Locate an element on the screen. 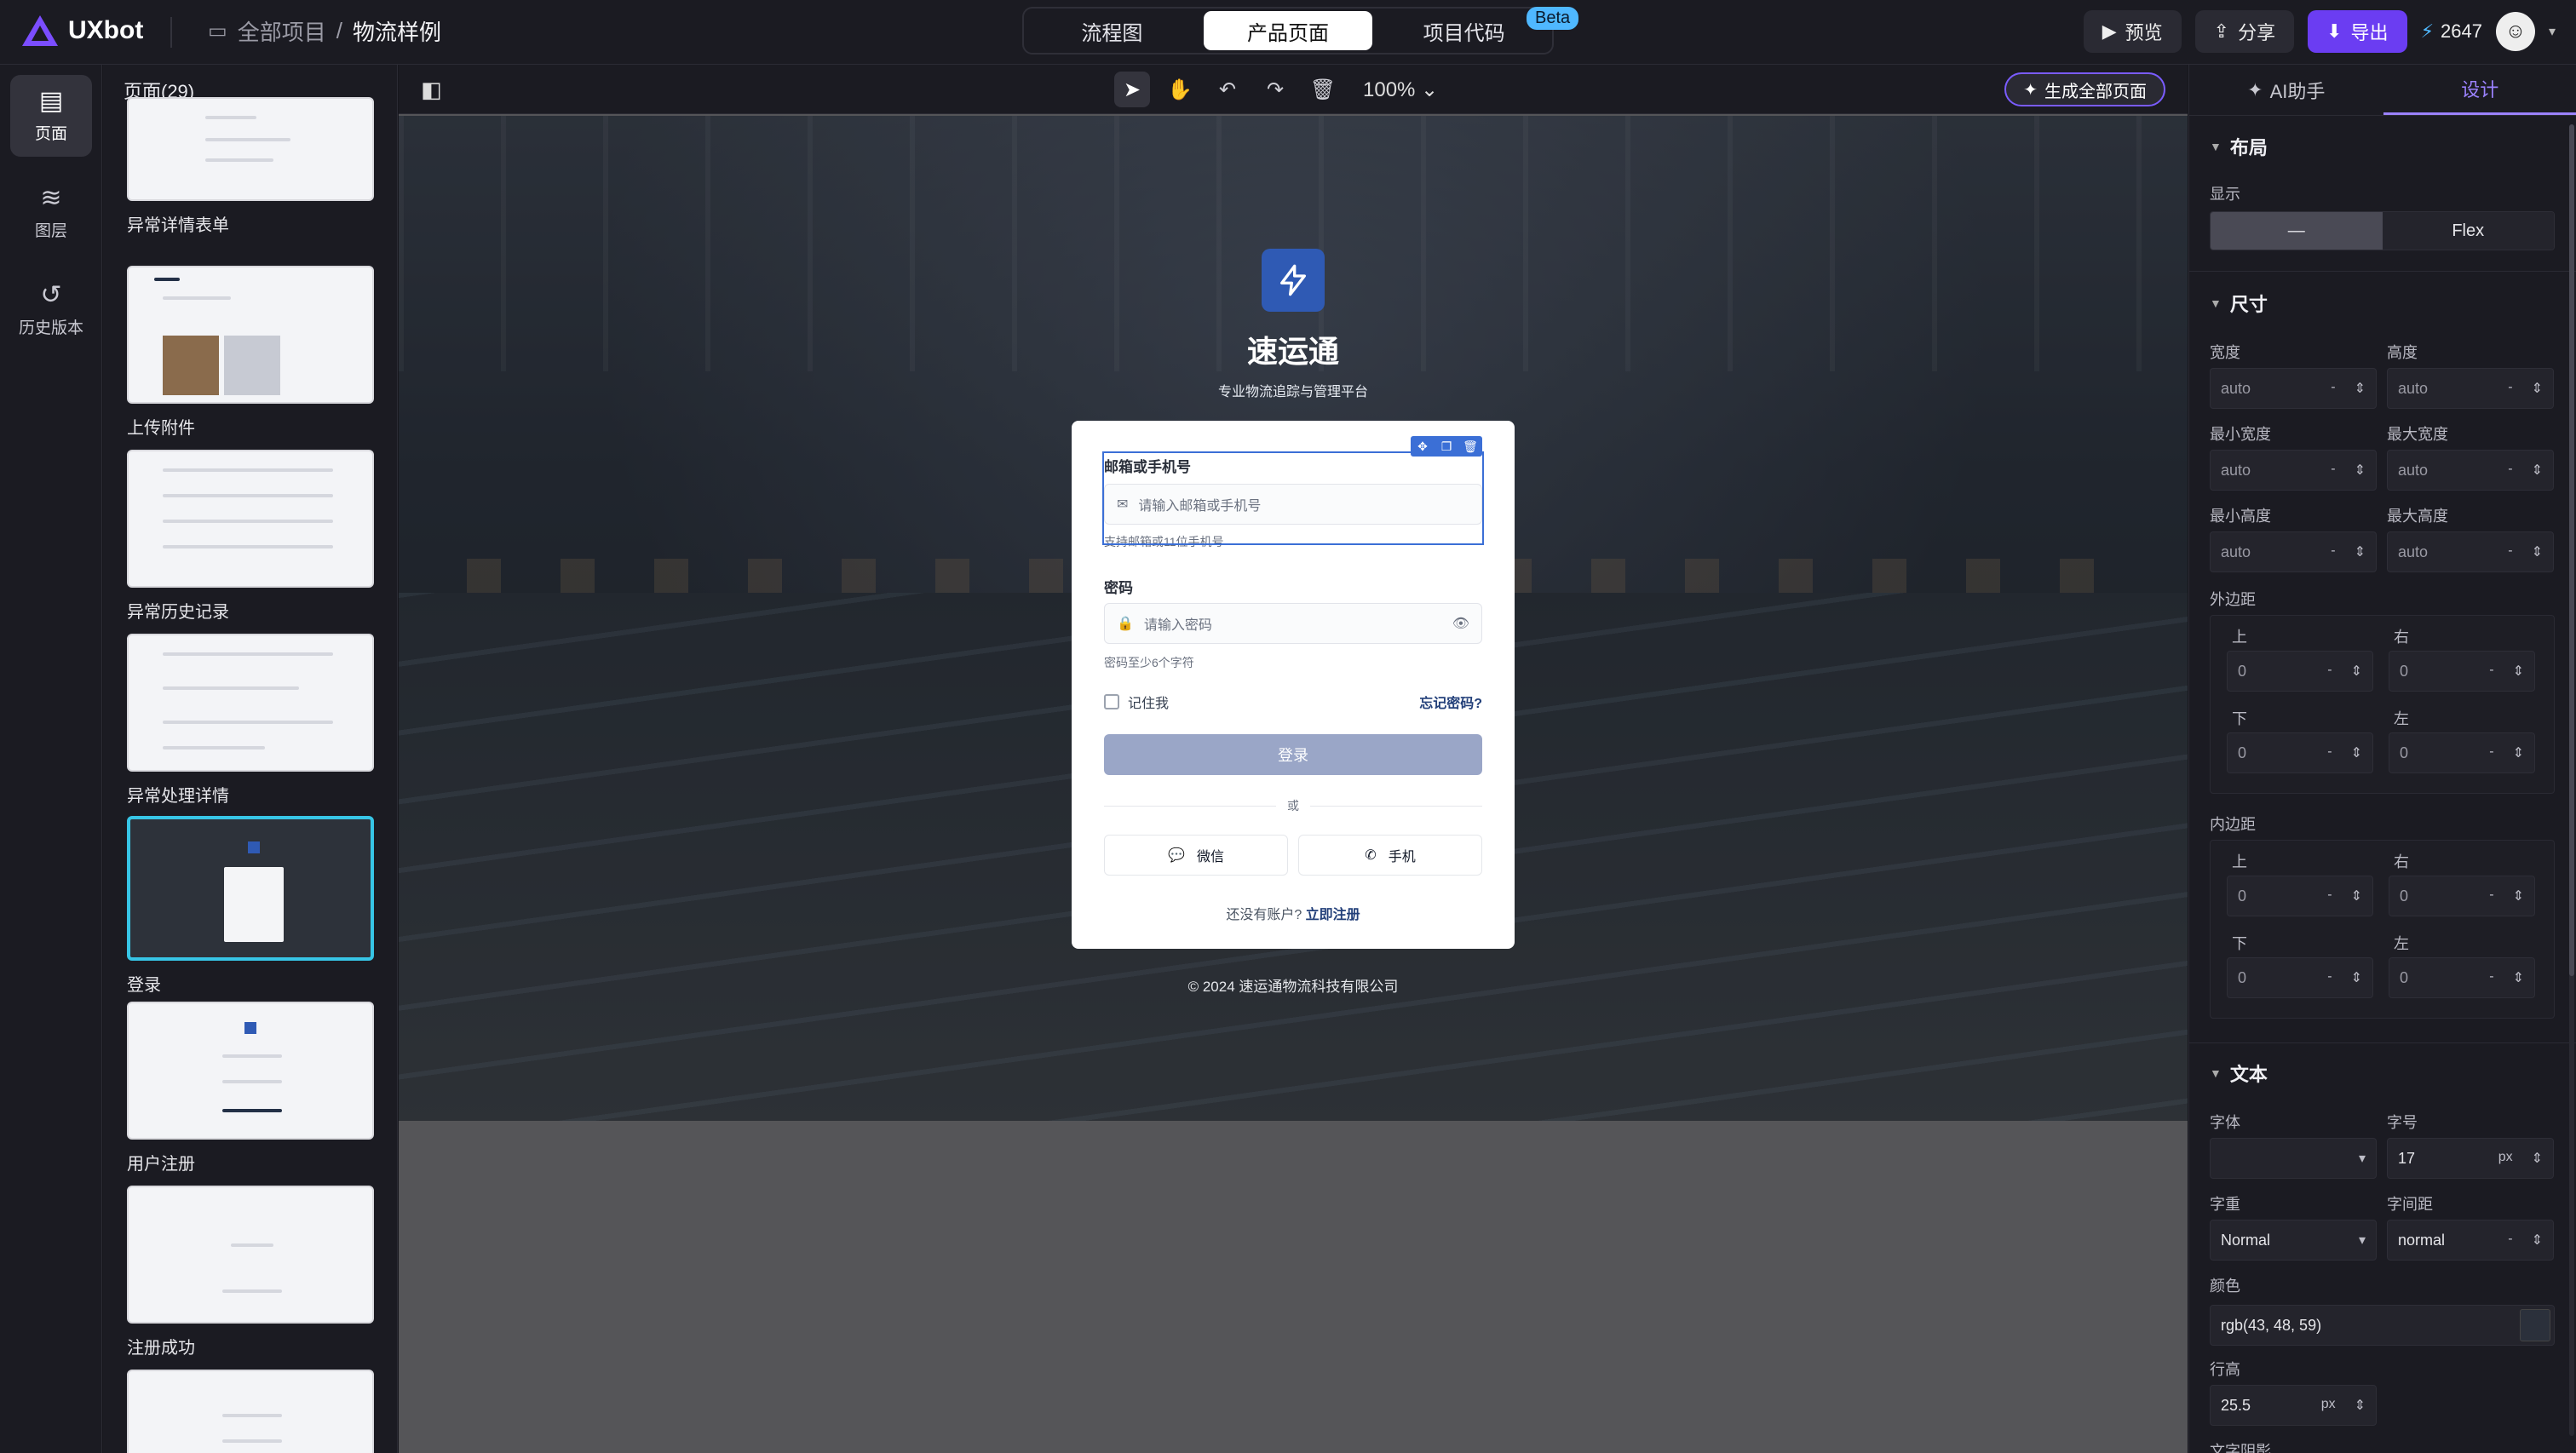 The width and height of the screenshot is (2576, 1453). scrollbar-thumb is located at coordinates (2571, 550).